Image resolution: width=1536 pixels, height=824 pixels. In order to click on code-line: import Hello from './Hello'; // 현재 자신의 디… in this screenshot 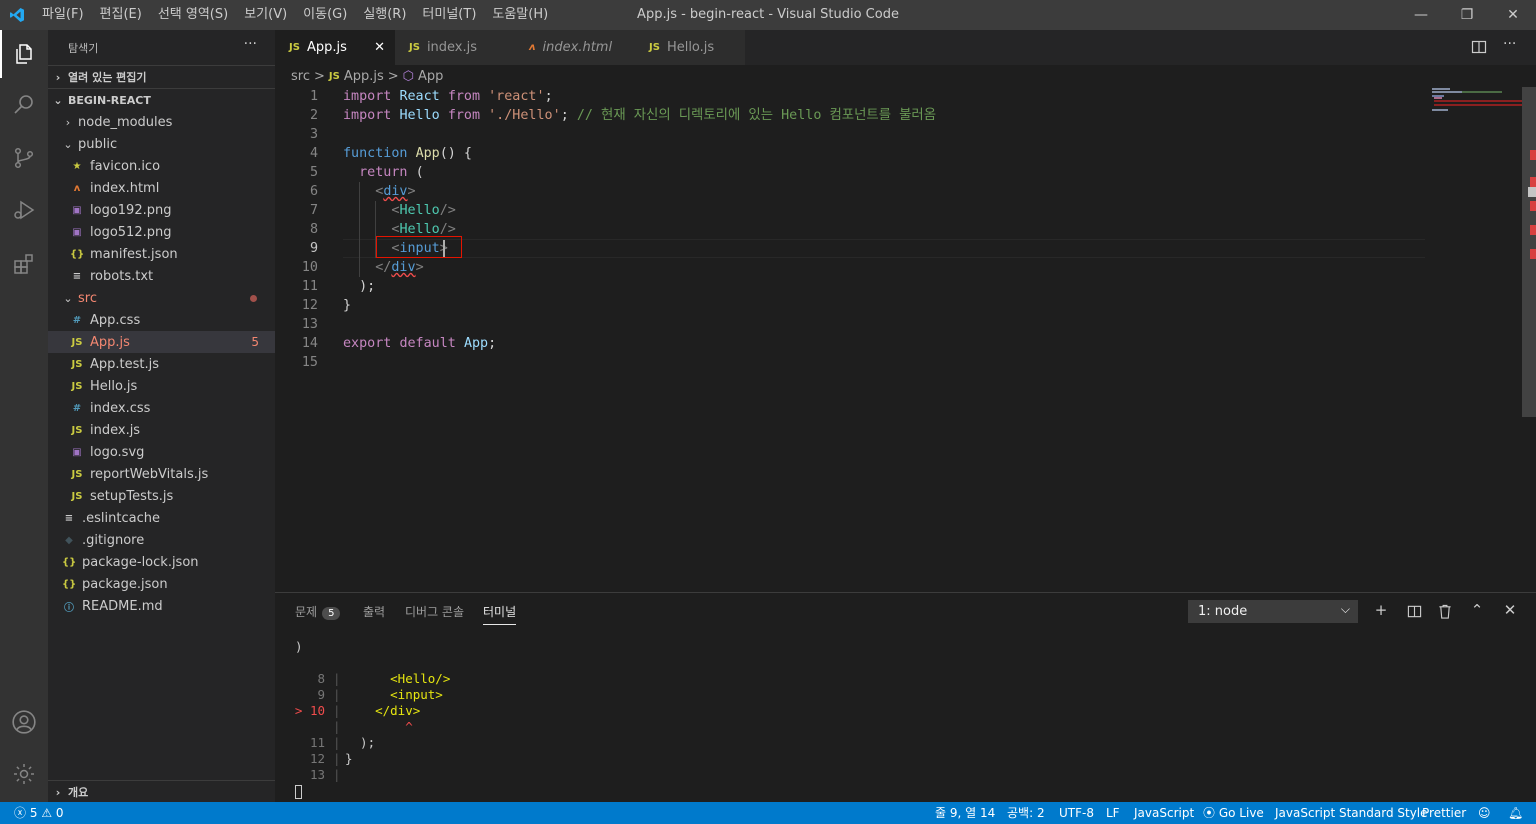, I will do `click(639, 115)`.